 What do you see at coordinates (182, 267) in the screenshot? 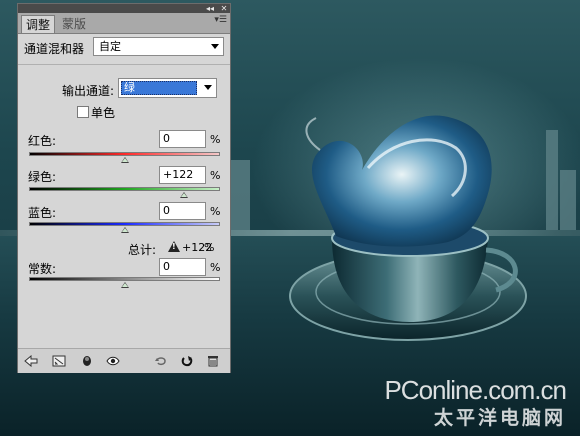
I see `constant-value-input: 0` at bounding box center [182, 267].